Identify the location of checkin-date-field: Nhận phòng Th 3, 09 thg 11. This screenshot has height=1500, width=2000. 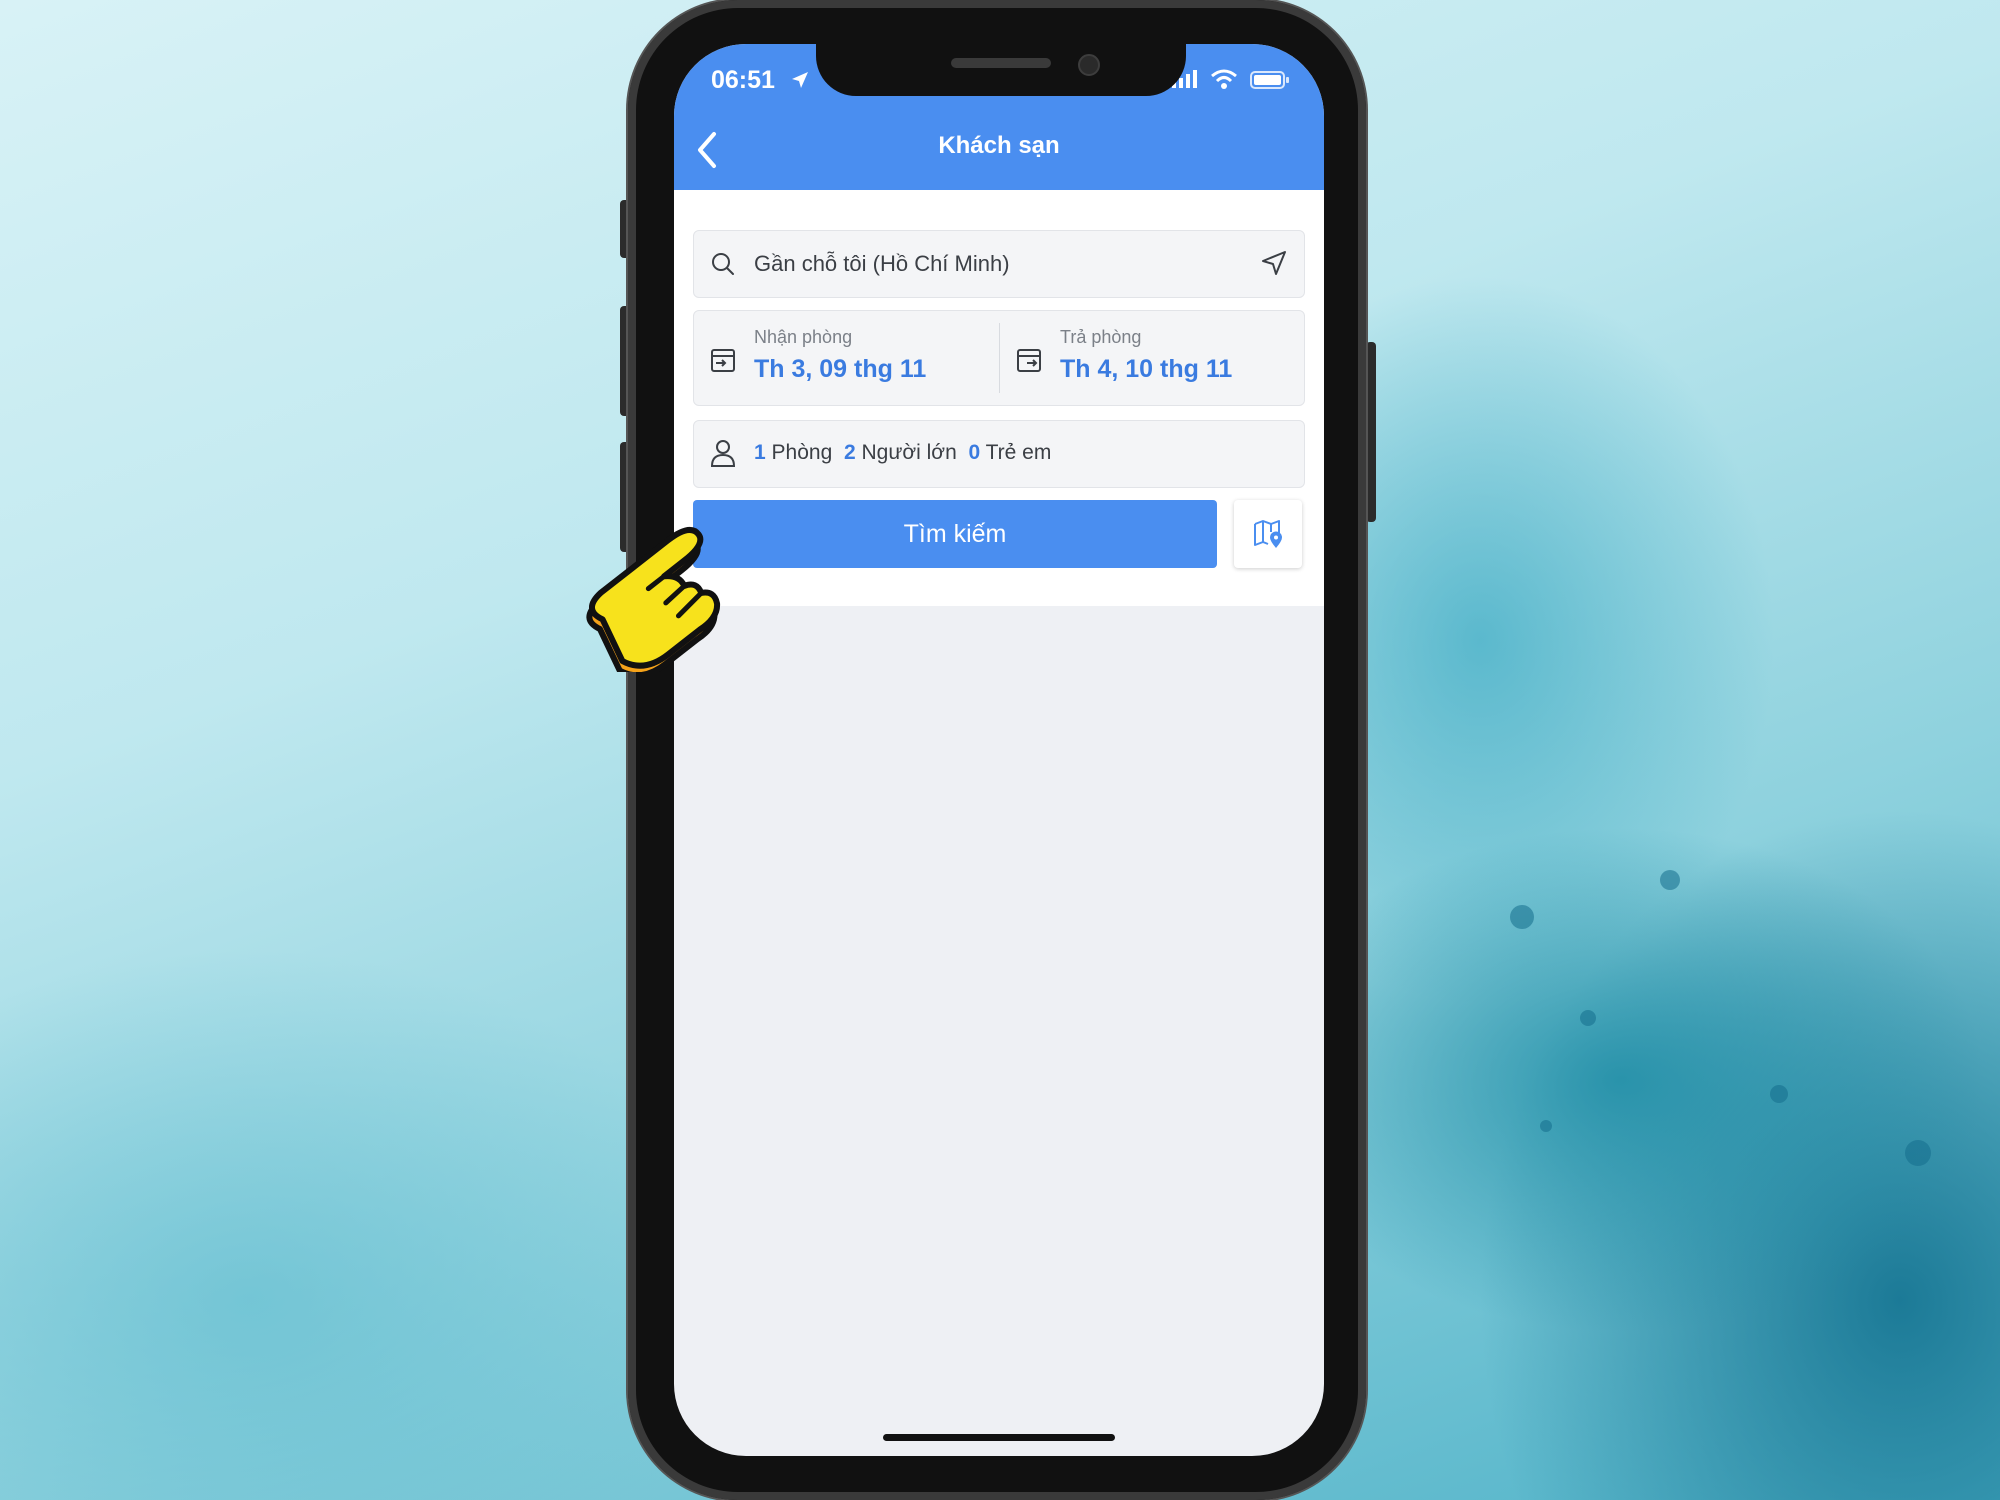
(846, 358).